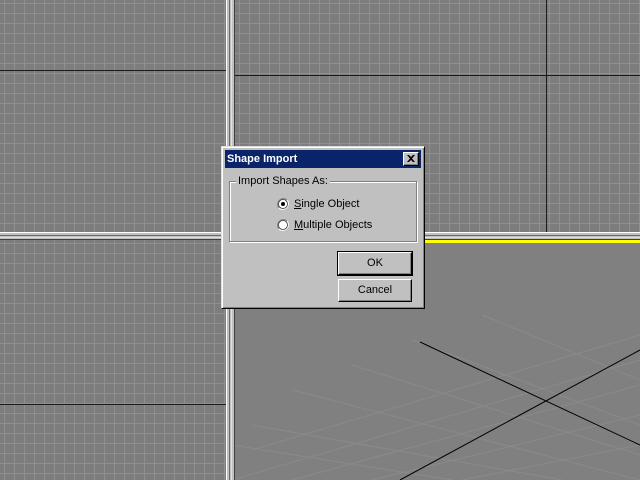  What do you see at coordinates (323, 159) in the screenshot?
I see `dialog-titlebar: Shape Import` at bounding box center [323, 159].